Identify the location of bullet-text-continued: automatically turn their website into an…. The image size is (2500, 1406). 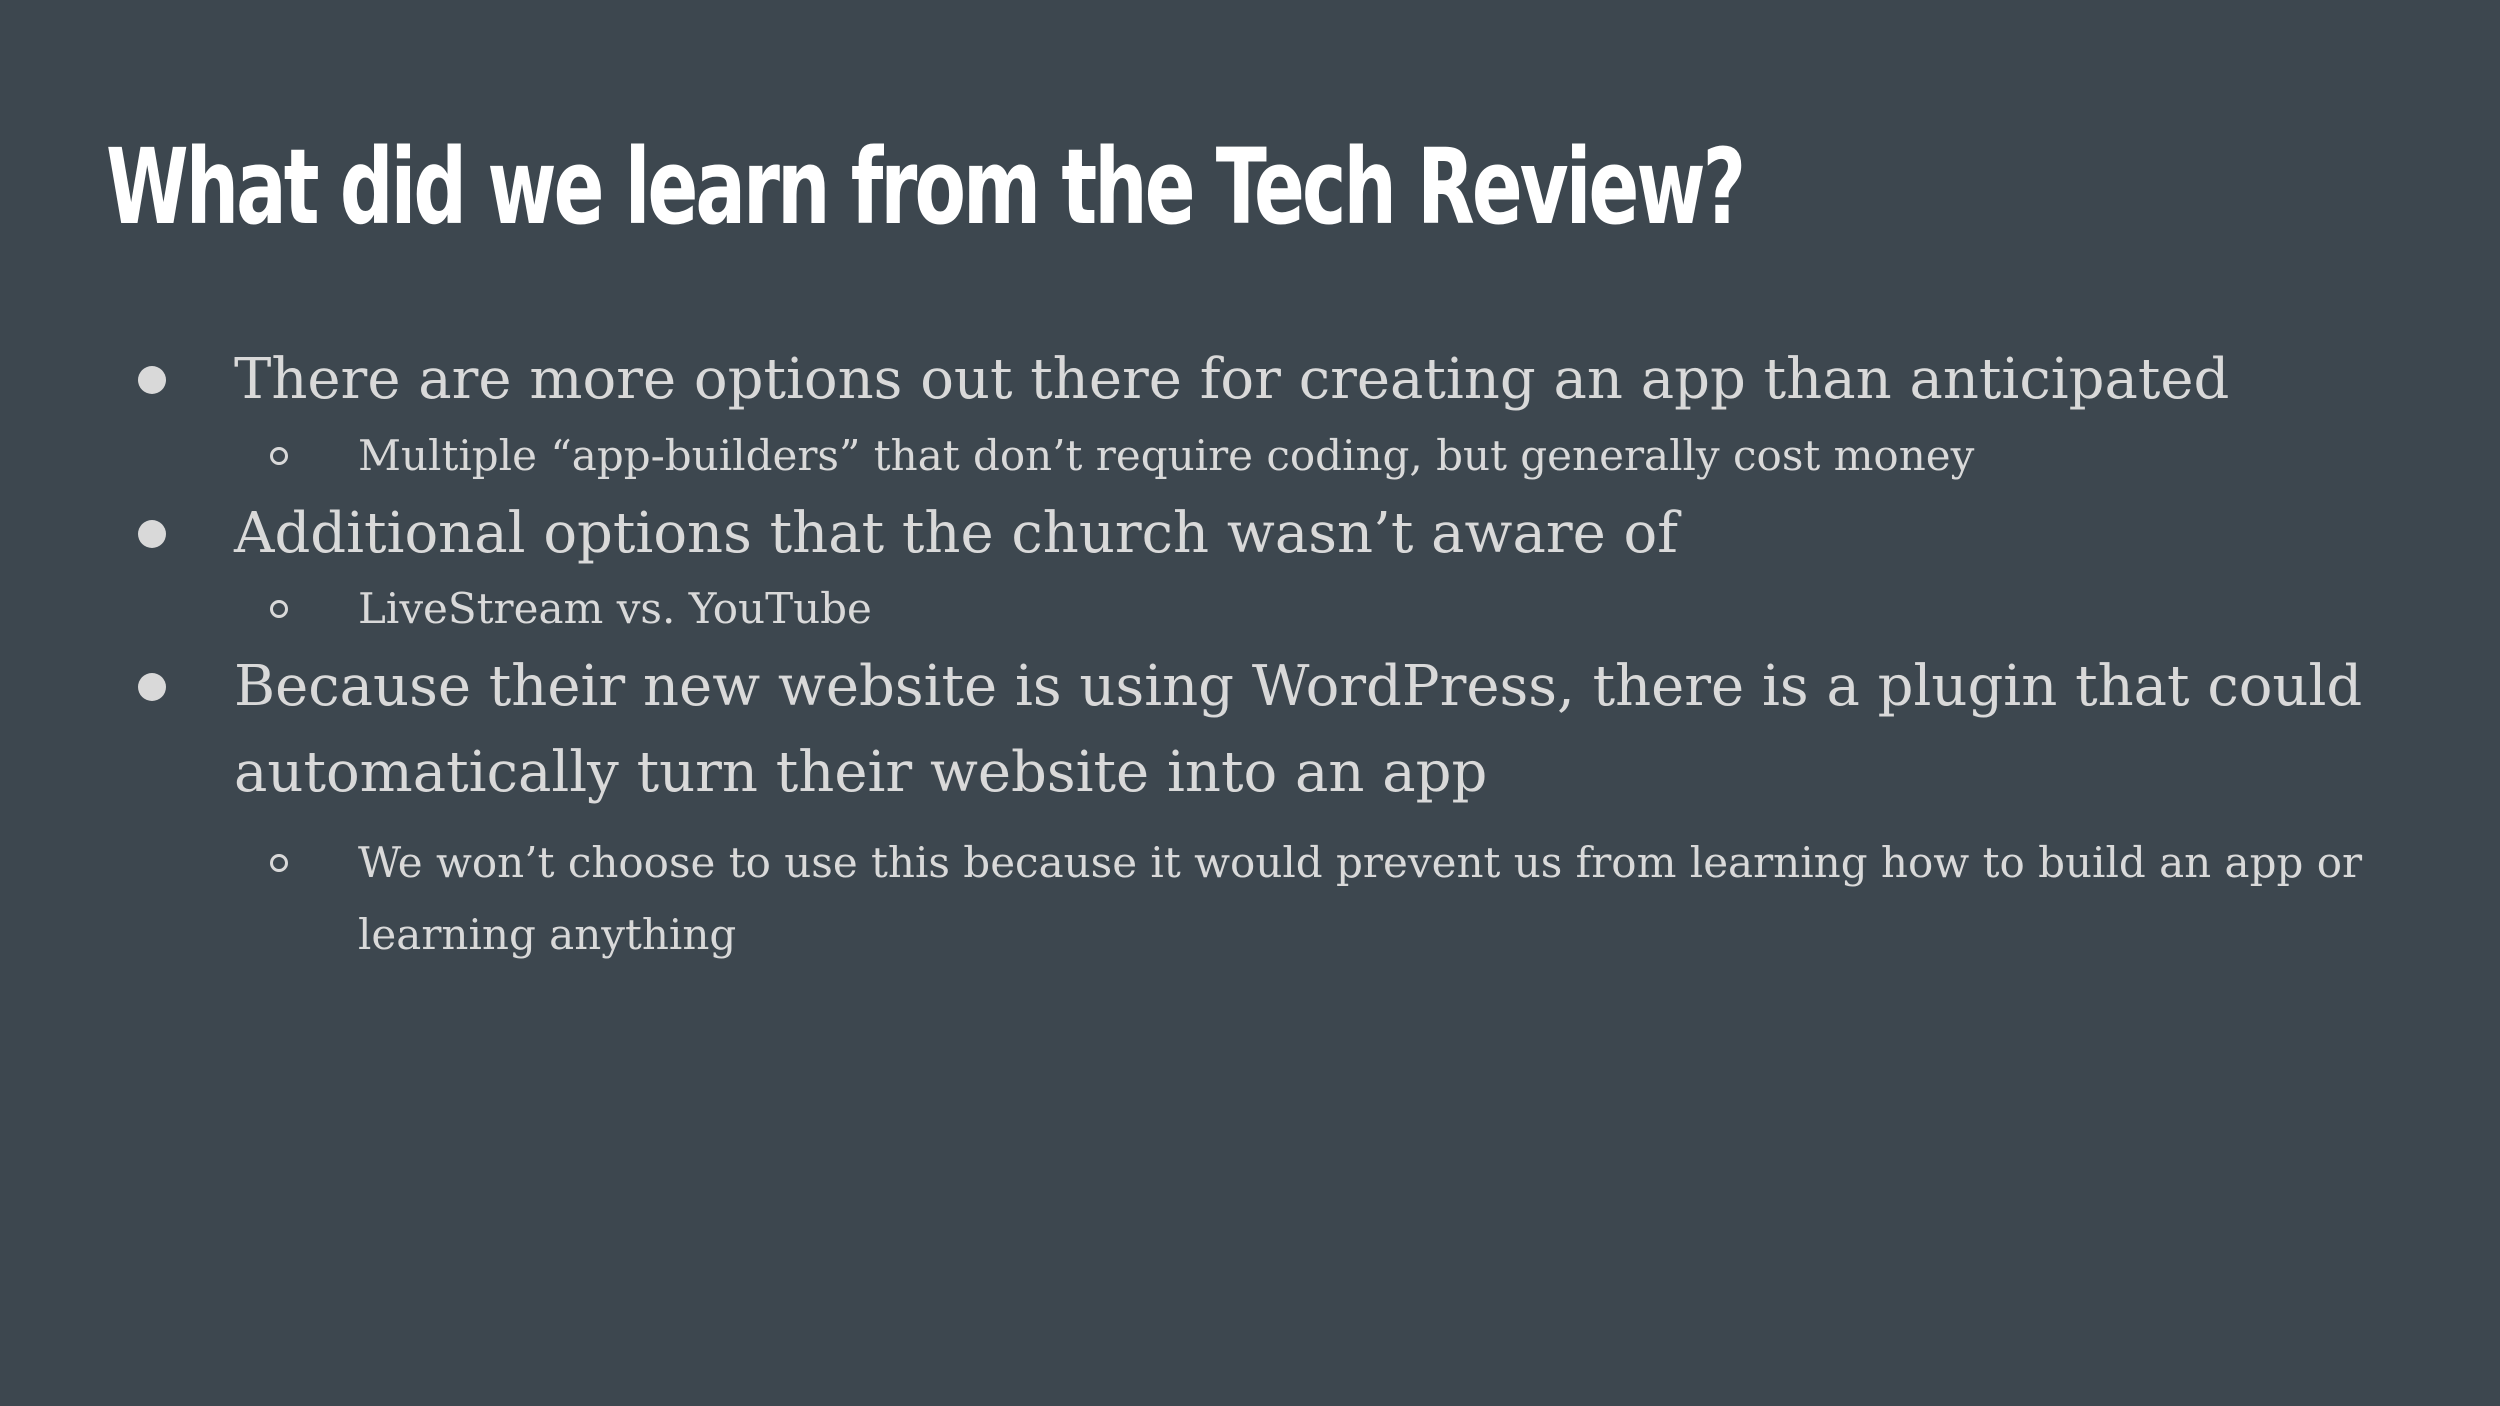
(861, 772).